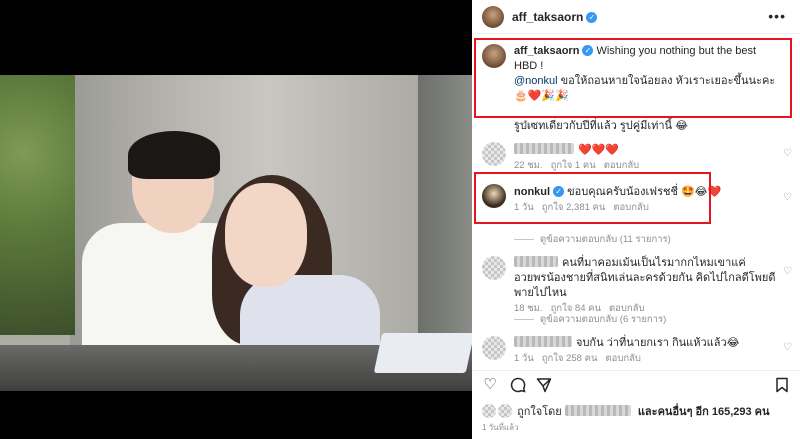 The width and height of the screenshot is (800, 439). I want to click on photo-script-paper, so click(422, 353).